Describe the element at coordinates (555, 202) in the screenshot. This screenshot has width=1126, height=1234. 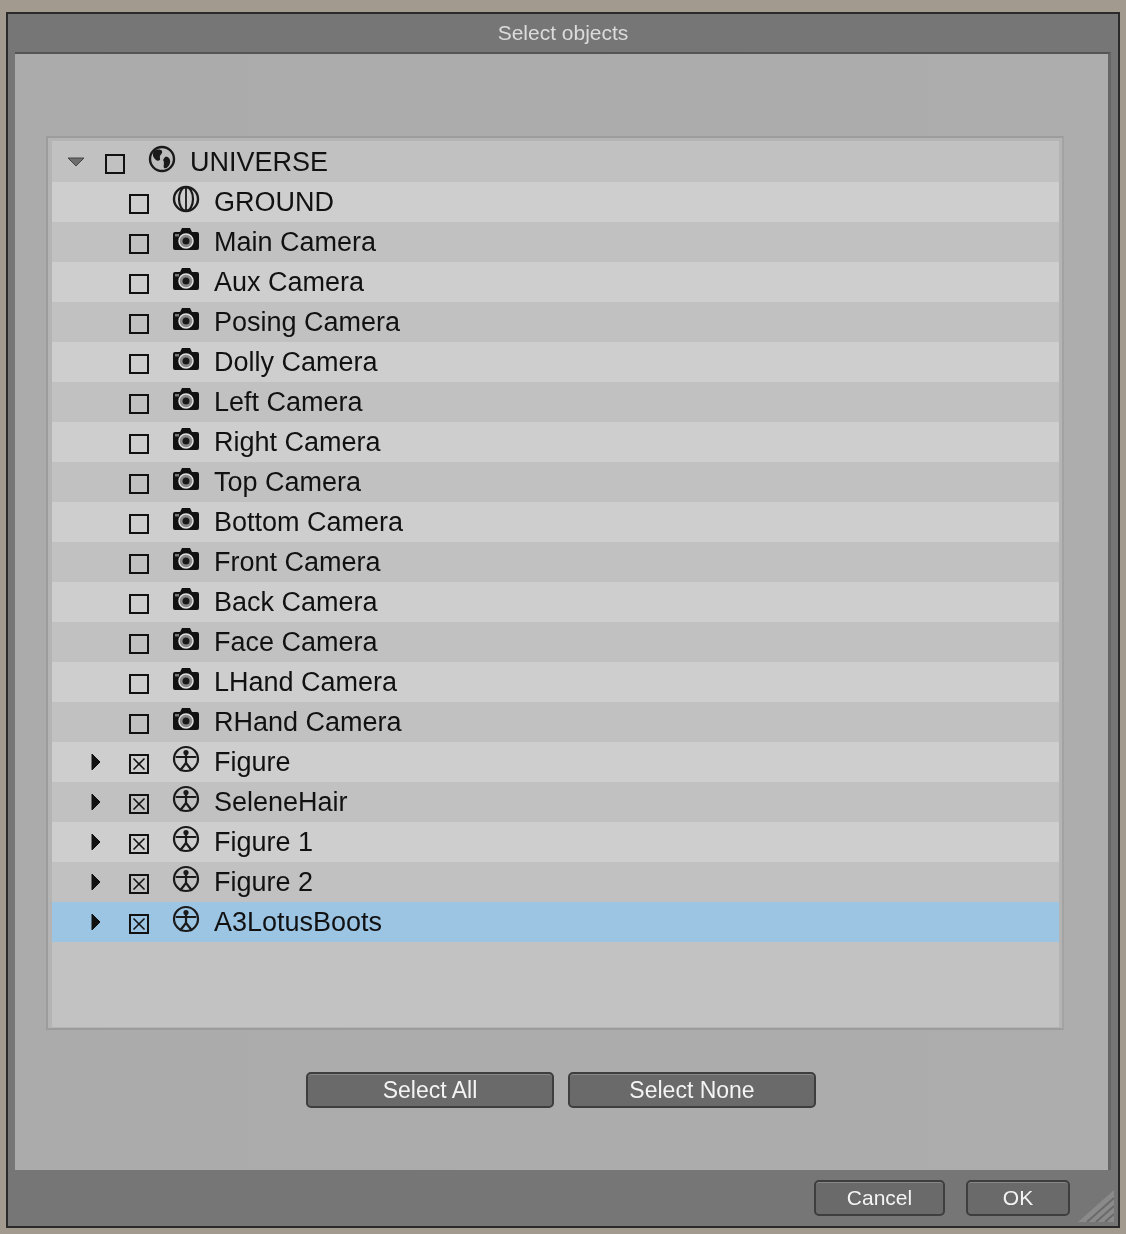
I see `tree-row: GROUND` at that location.